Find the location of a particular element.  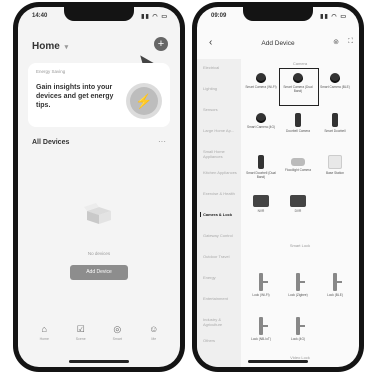

all-devices-title: All Devices is located at coordinates (51, 142).